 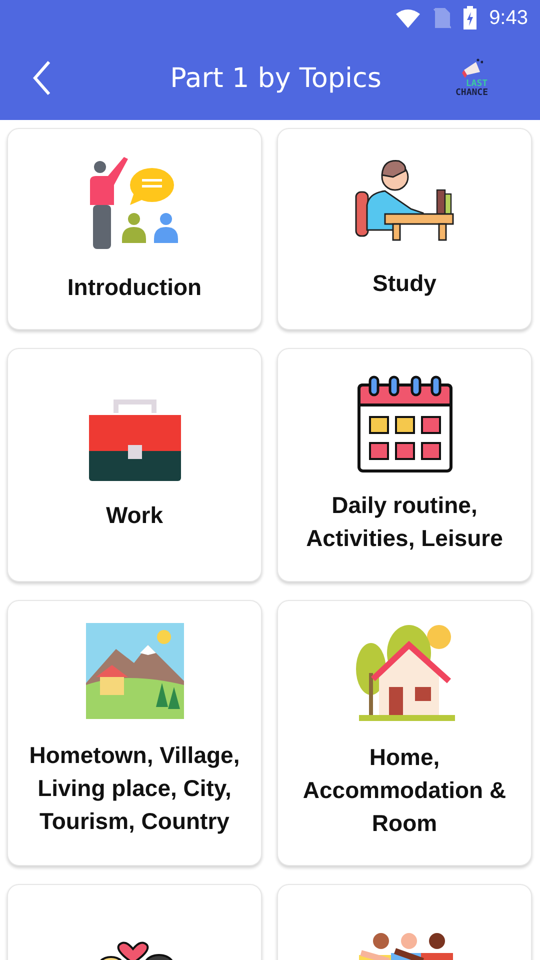 I want to click on calendar-icon, so click(x=404, y=424).